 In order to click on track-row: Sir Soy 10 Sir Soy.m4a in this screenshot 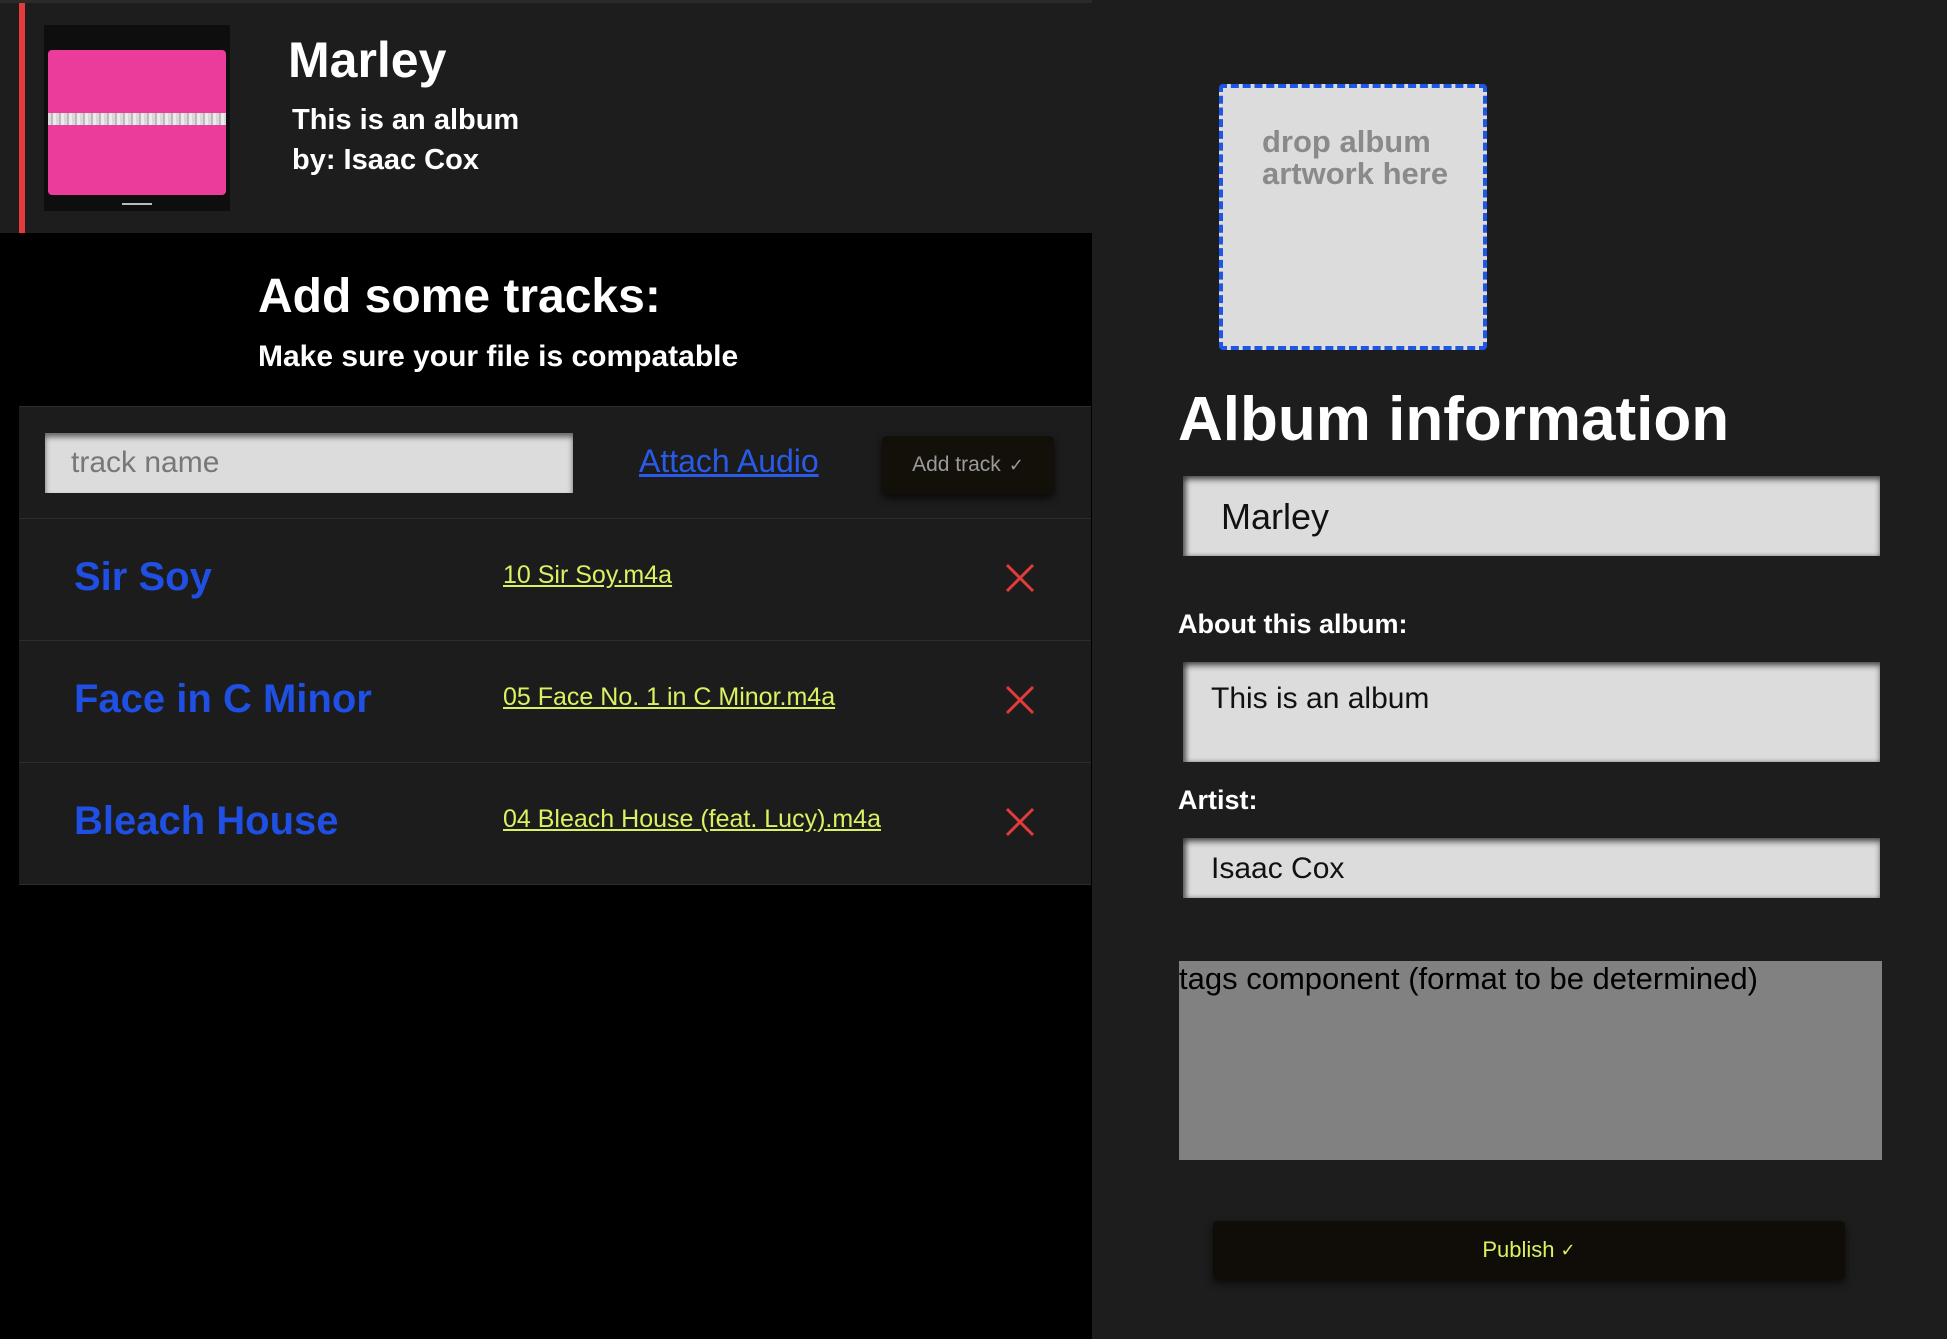, I will do `click(555, 580)`.